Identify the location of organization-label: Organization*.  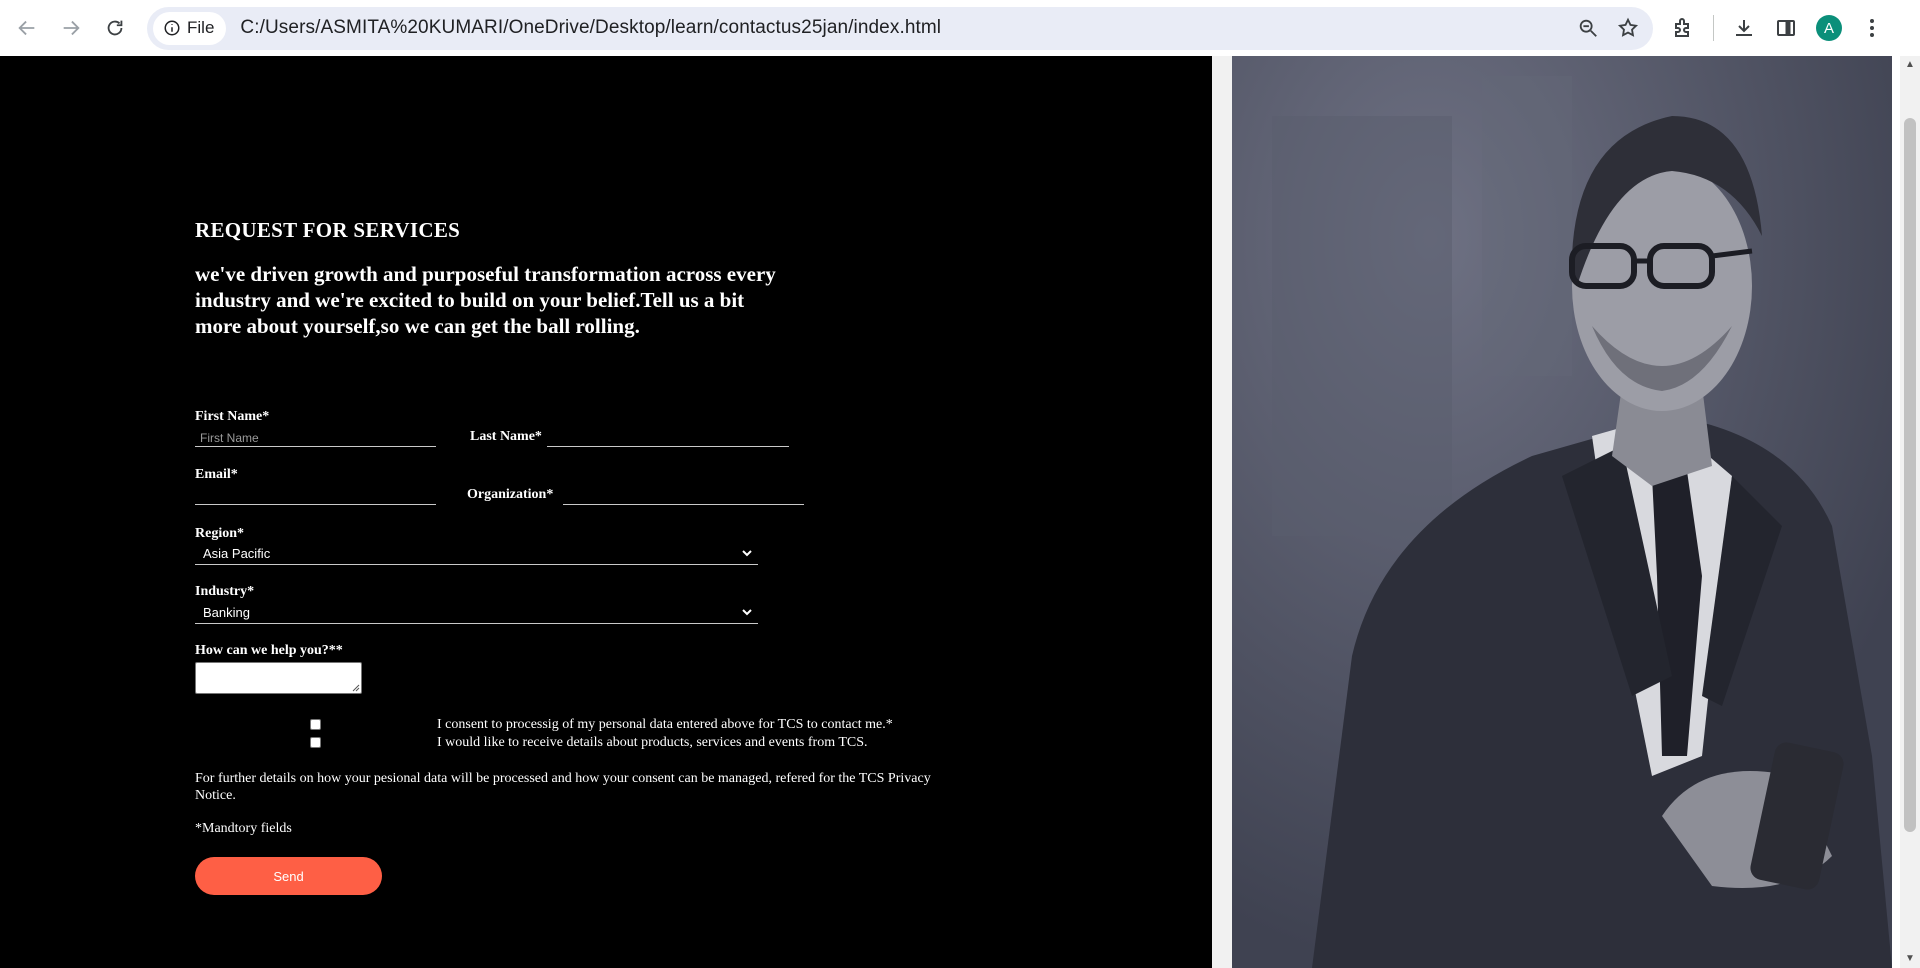
(510, 494).